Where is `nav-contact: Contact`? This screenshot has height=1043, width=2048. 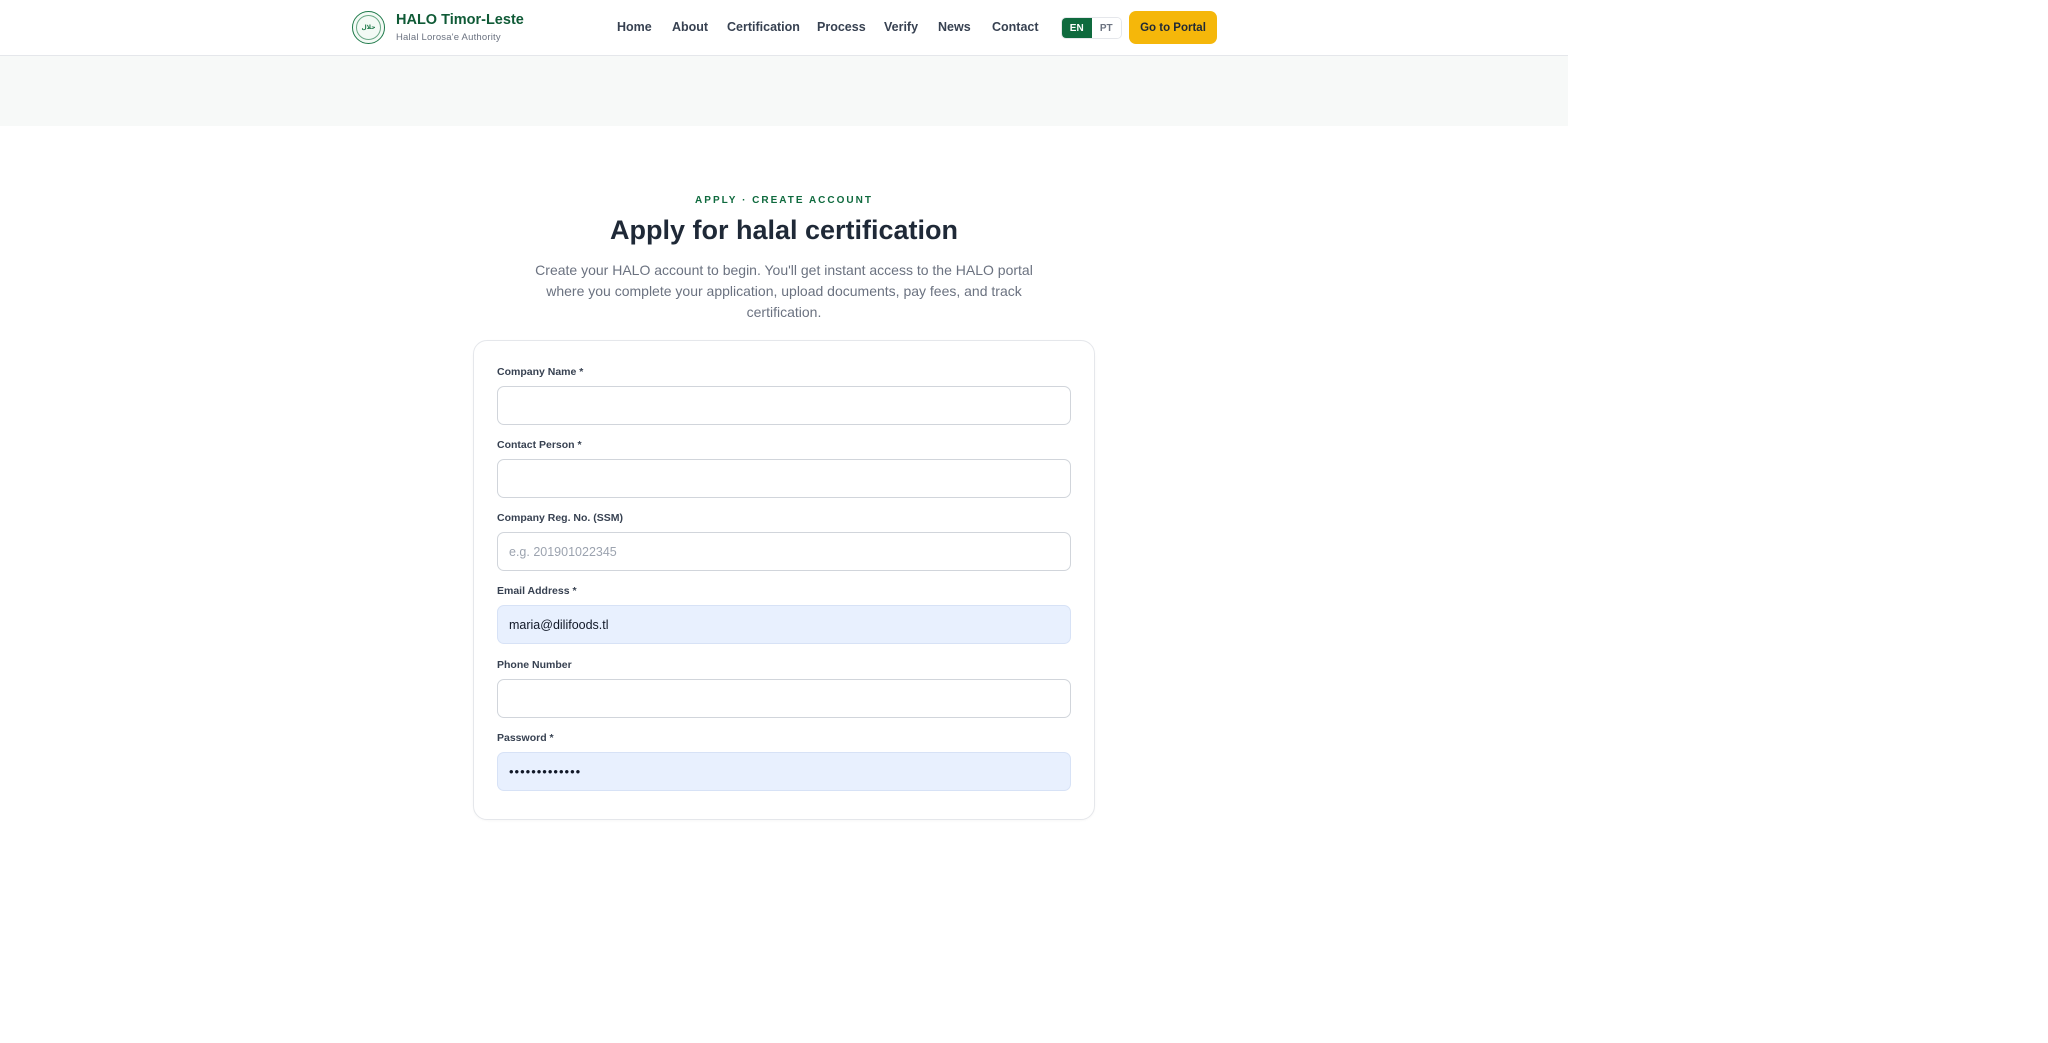 nav-contact: Contact is located at coordinates (1015, 27).